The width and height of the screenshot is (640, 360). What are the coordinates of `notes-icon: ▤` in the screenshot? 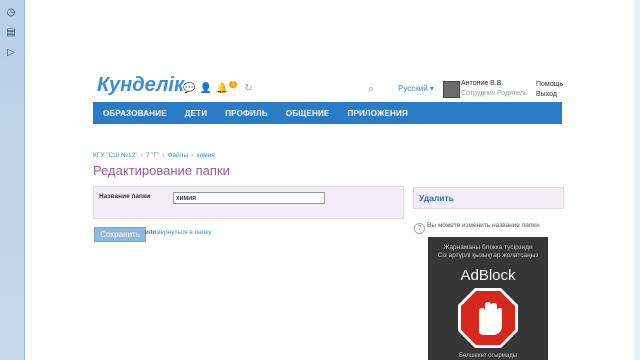 It's located at (11, 33).